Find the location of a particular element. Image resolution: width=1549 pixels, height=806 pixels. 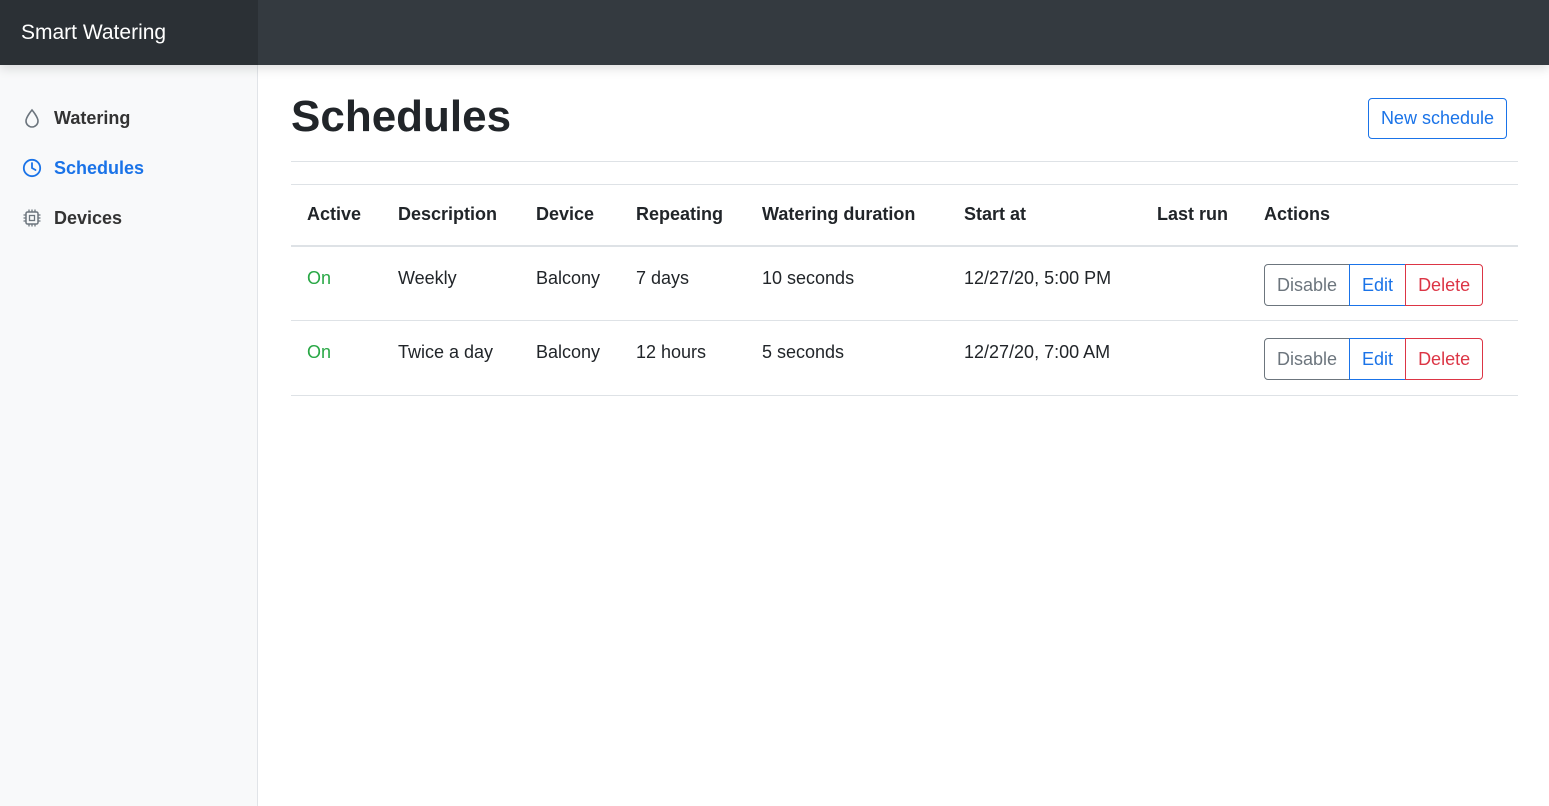

duration-cell: 5 seconds is located at coordinates (847, 358).